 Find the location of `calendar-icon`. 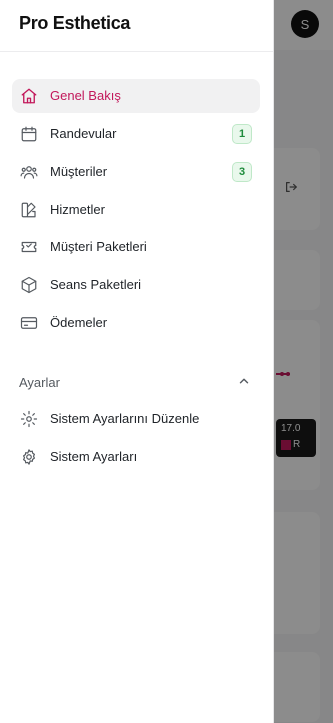

calendar-icon is located at coordinates (29, 134).